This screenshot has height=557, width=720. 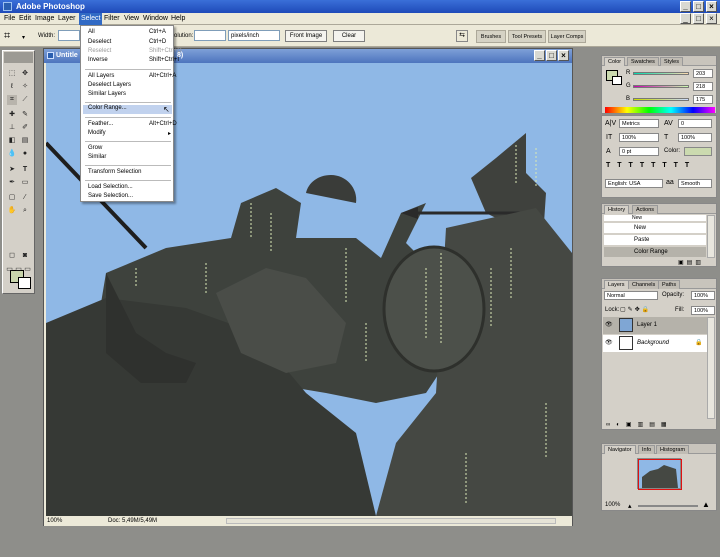 I want to click on menu-file: File, so click(x=9, y=18).